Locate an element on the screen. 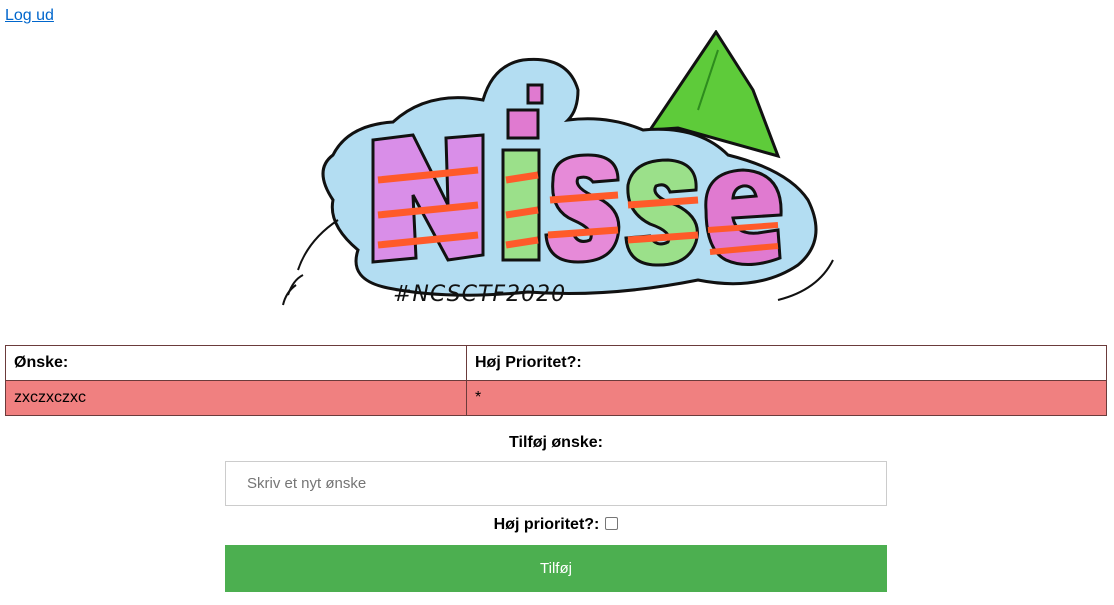 The image size is (1114, 605). logout-link: Log ud is located at coordinates (29, 16).